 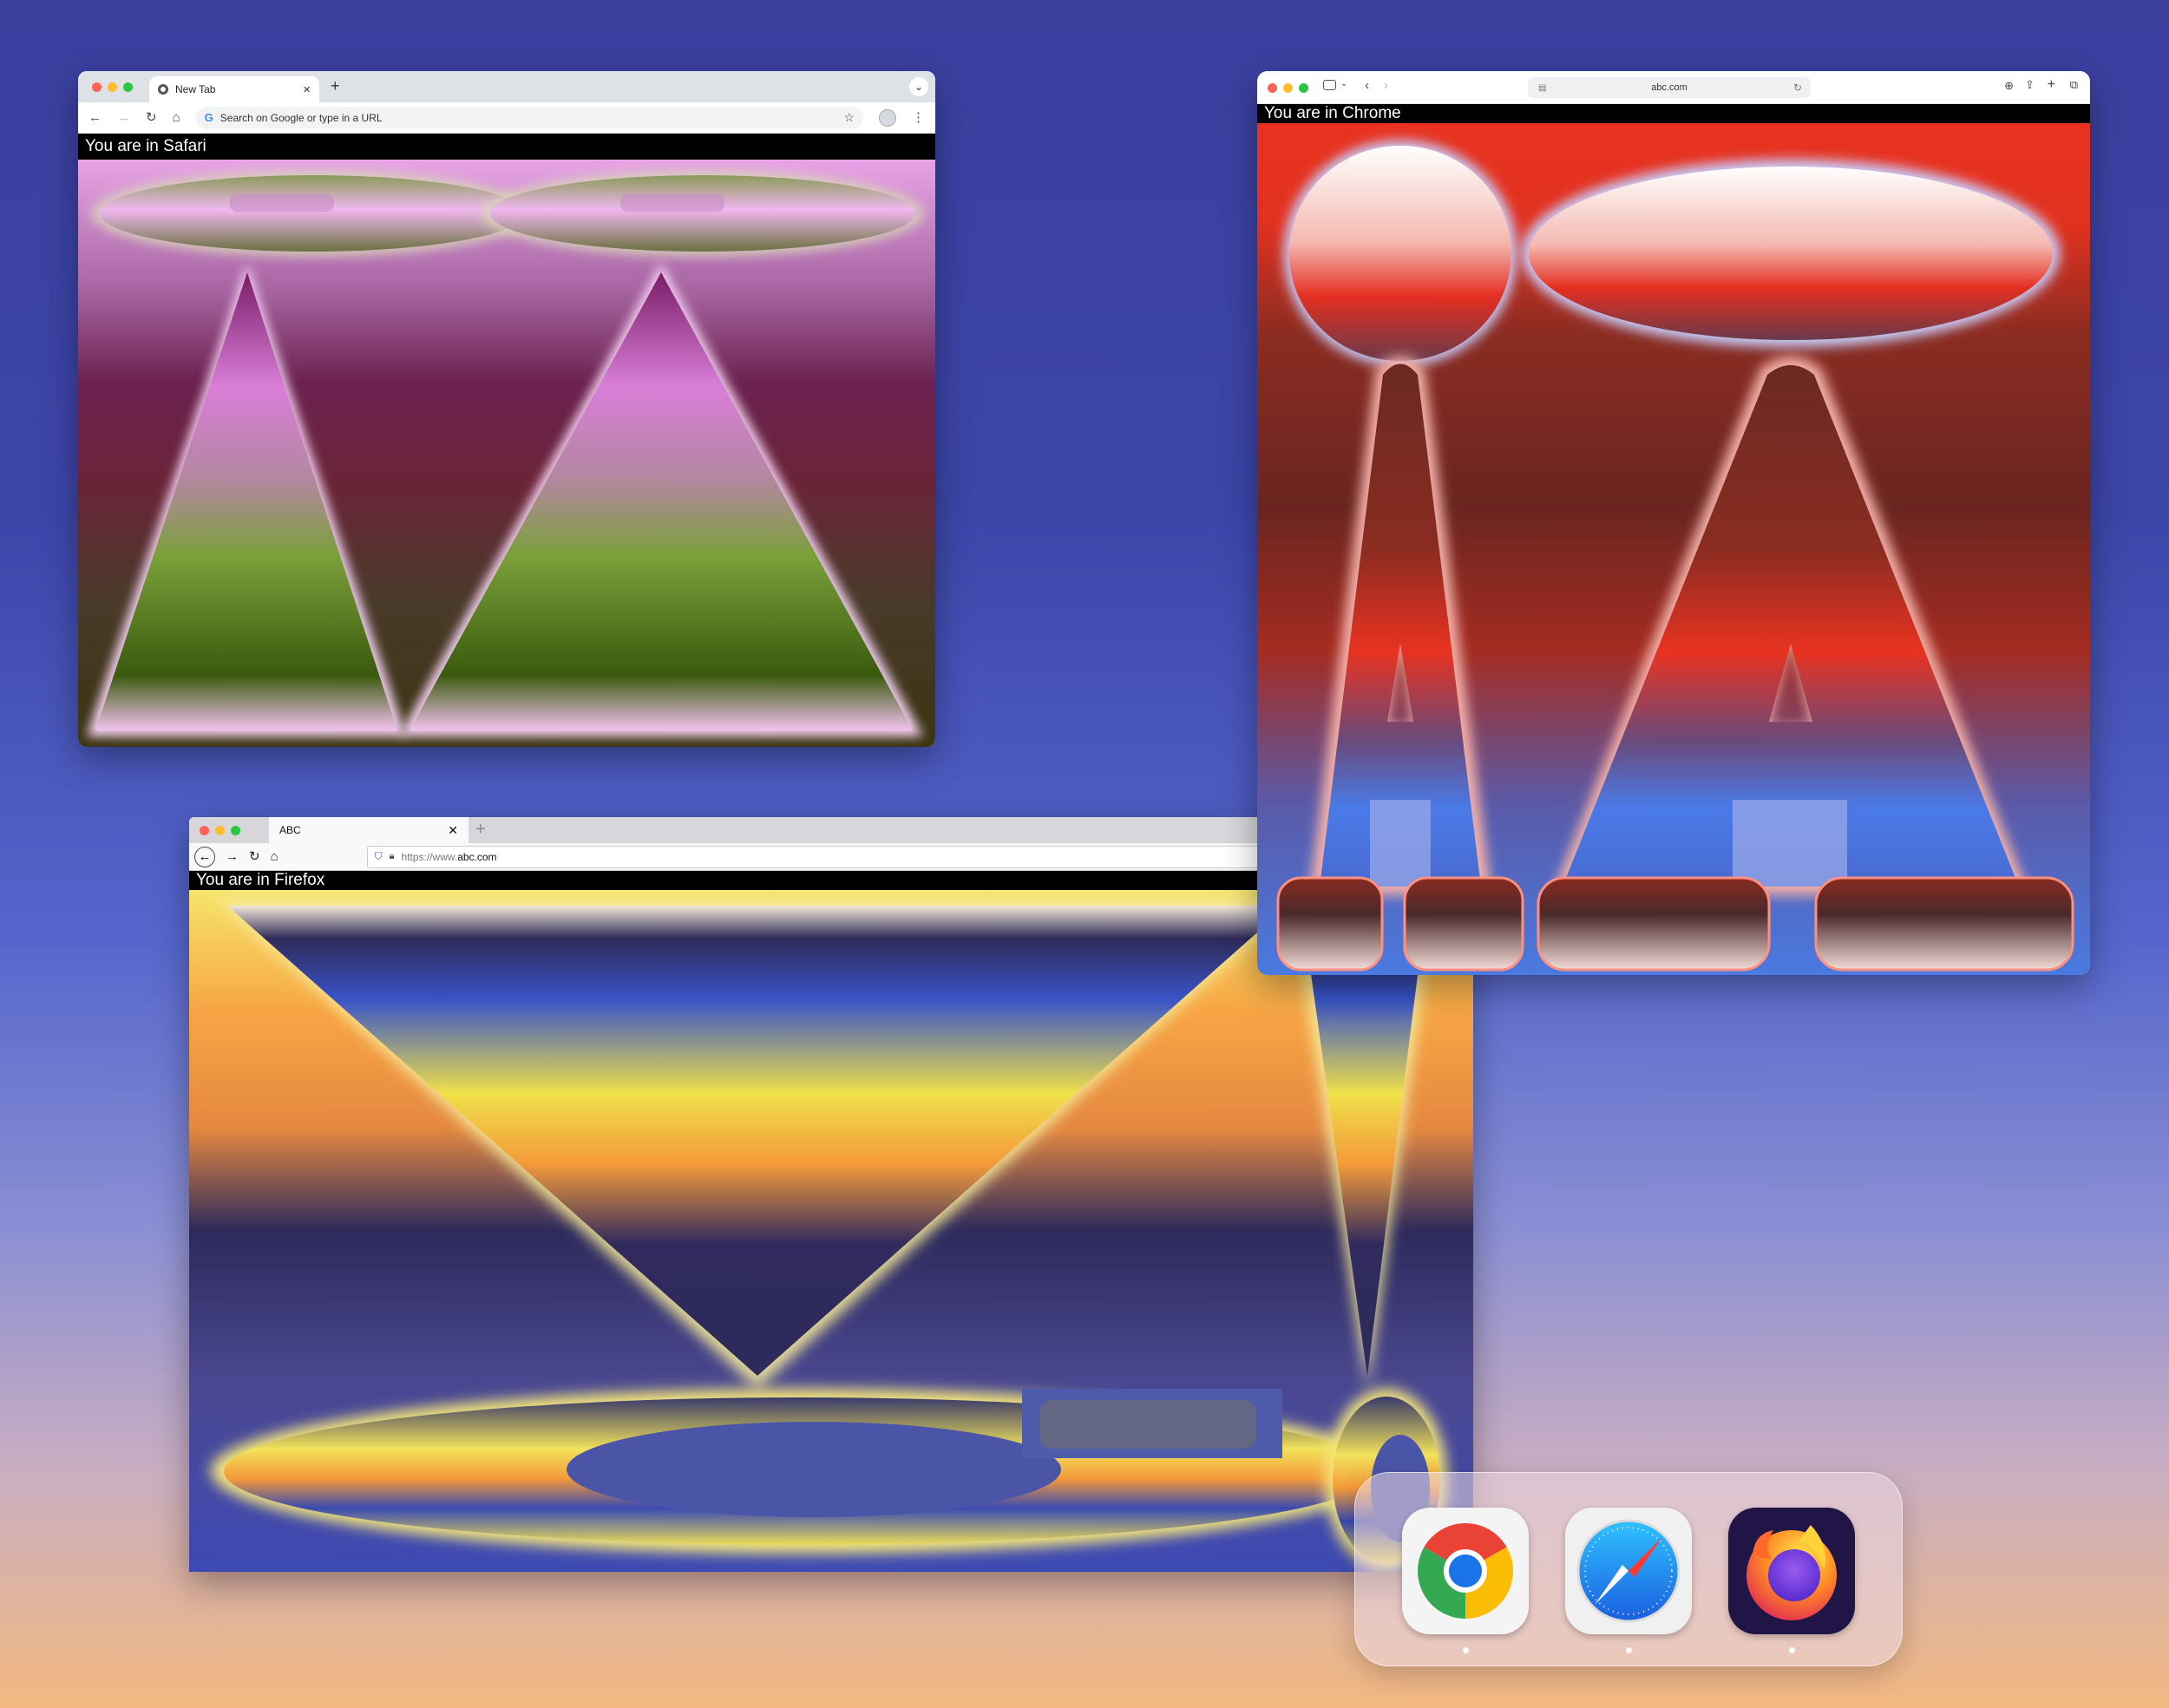 What do you see at coordinates (453, 831) in the screenshot?
I see `close-tab-icon: ✕` at bounding box center [453, 831].